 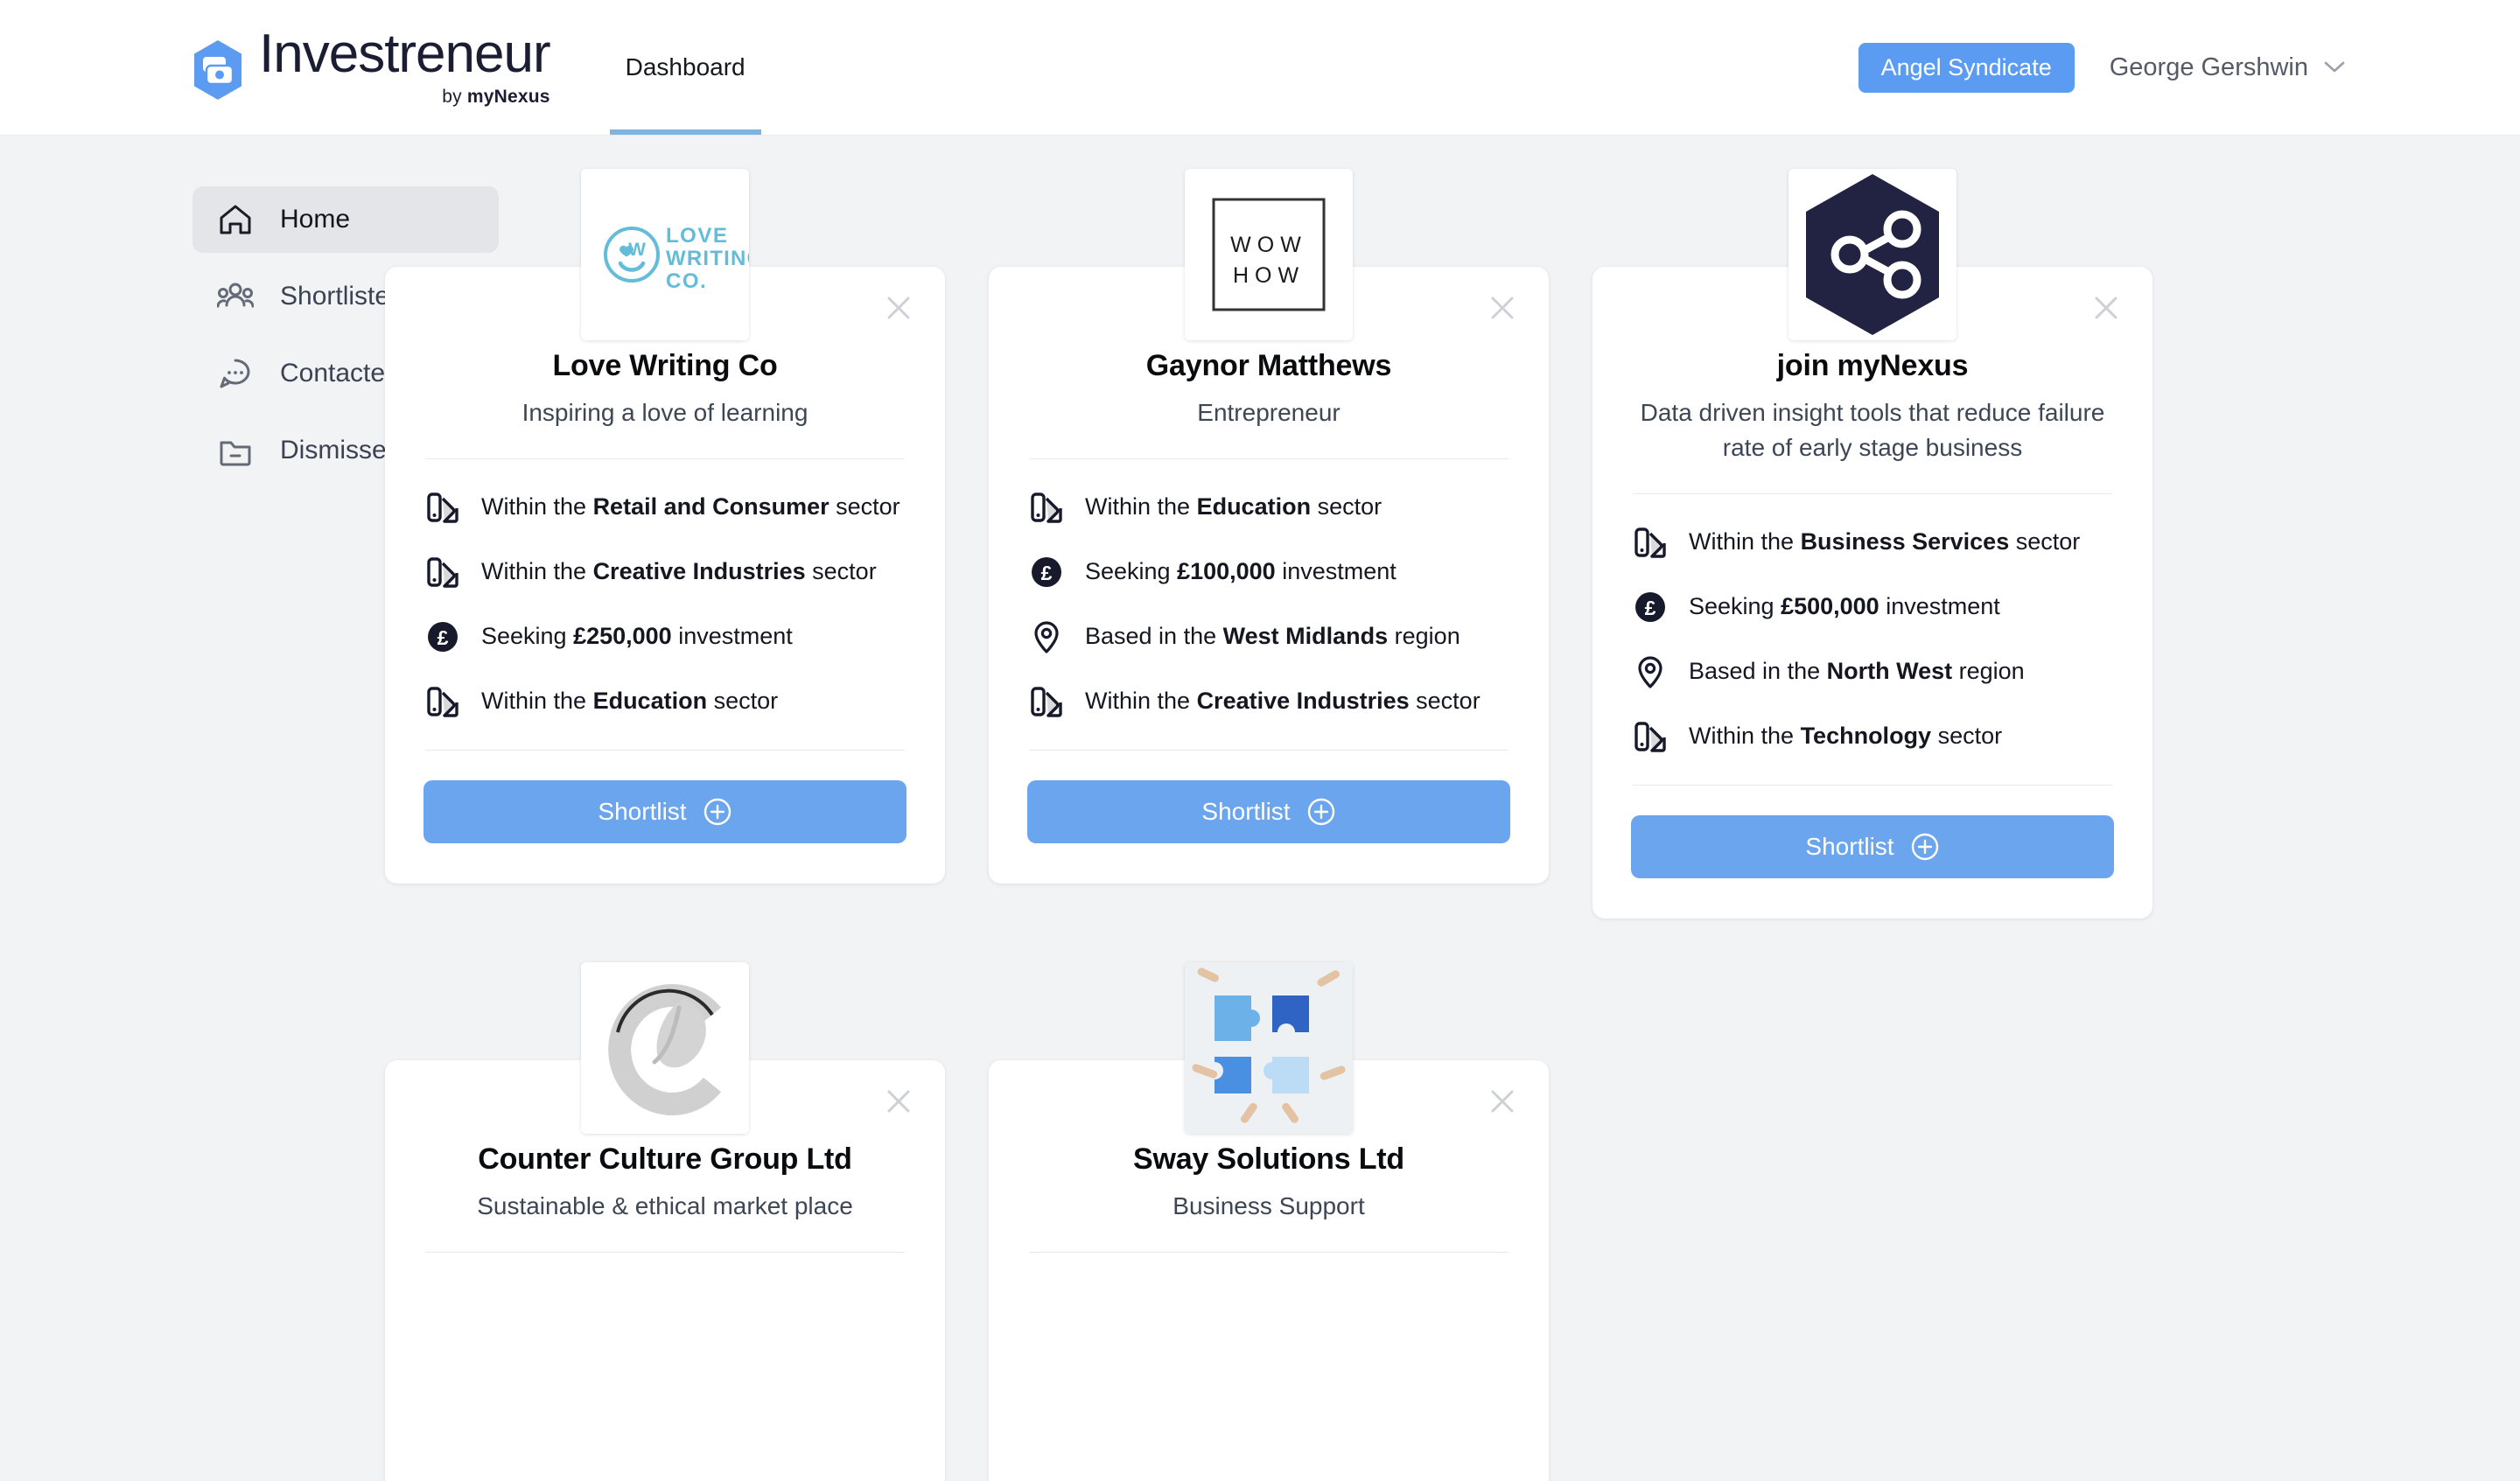 I want to click on sidebar-item-label: Contacted, so click(x=340, y=373).